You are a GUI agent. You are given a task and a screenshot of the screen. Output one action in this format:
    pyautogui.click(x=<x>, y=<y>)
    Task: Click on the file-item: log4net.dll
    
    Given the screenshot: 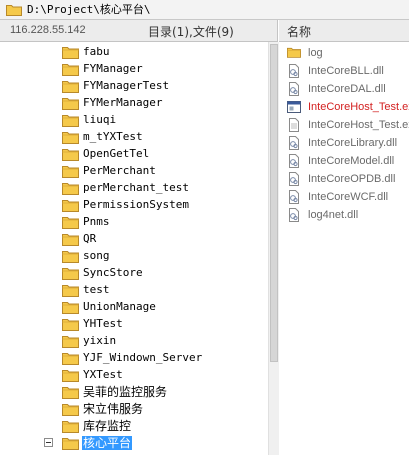 What is the action you would take?
    pyautogui.click(x=344, y=215)
    